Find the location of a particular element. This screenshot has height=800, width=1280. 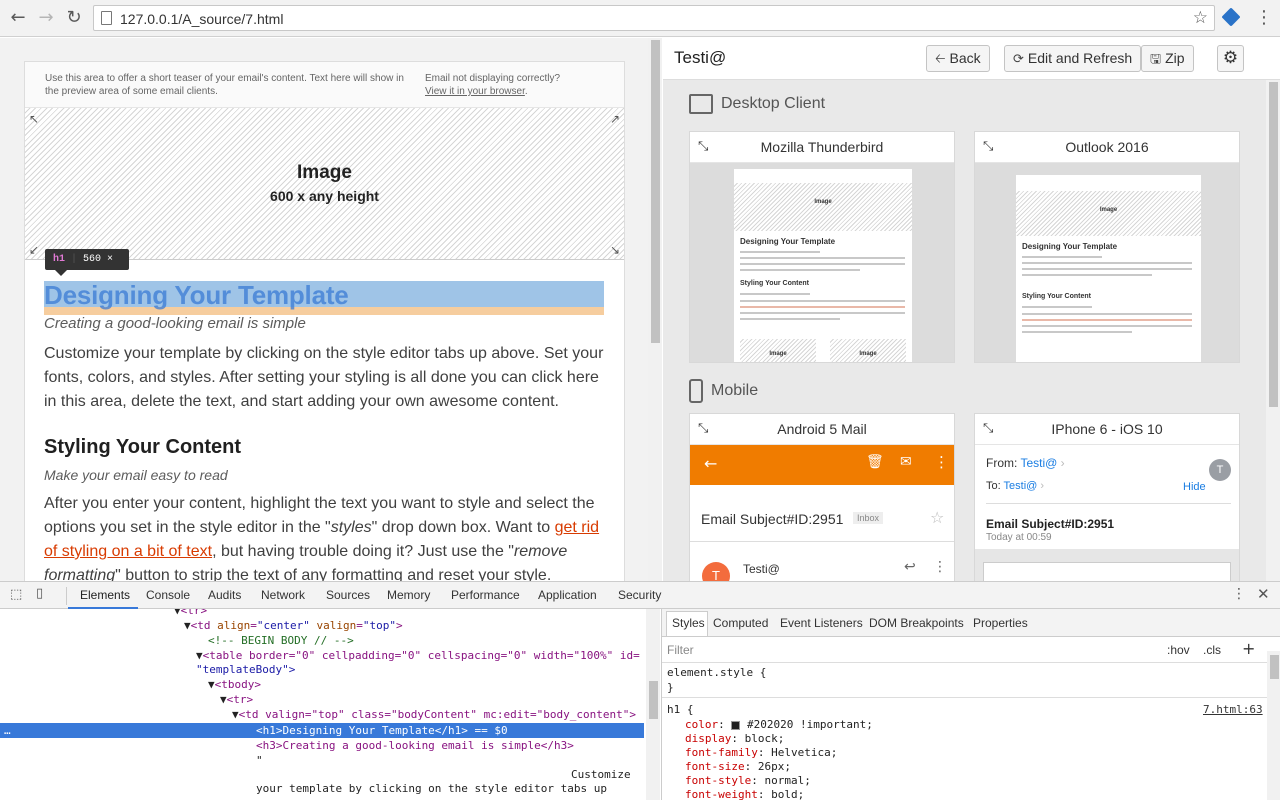

styles-scrollbar is located at coordinates (1273, 725).